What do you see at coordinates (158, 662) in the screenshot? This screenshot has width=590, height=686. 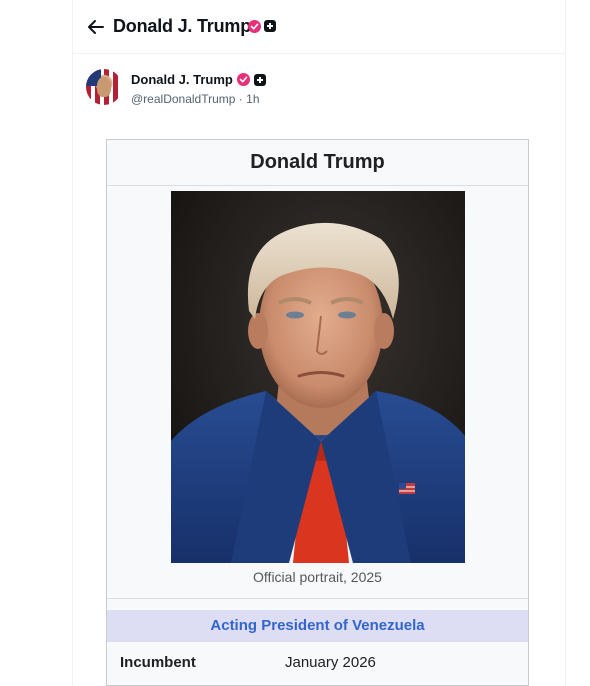 I see `infobox-row-label: Incumbent` at bounding box center [158, 662].